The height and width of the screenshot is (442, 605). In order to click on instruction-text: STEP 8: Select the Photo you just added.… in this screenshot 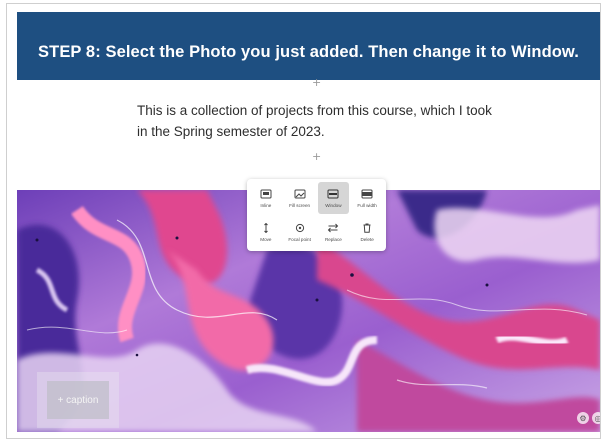, I will do `click(308, 51)`.